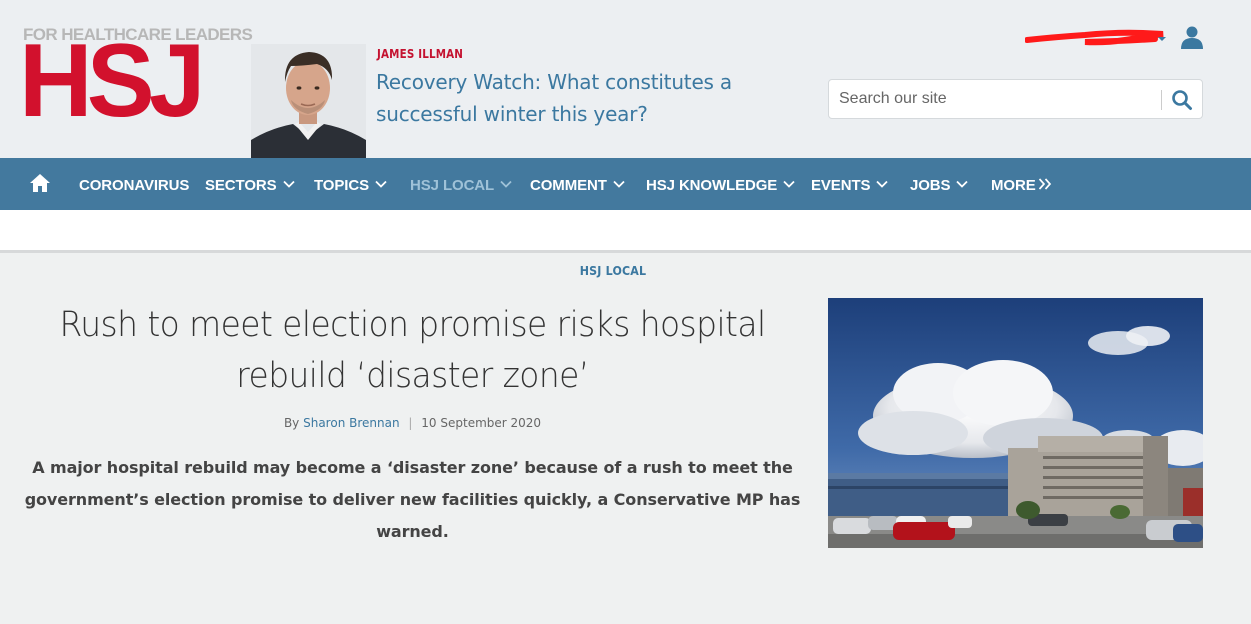  I want to click on nav-item-more: MORE, so click(1021, 185).